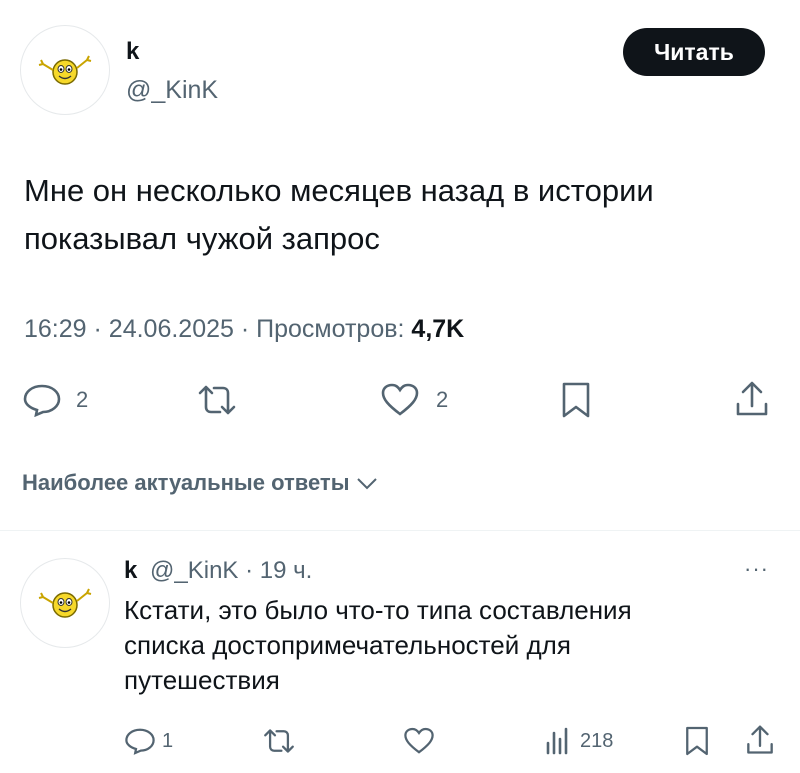 Image resolution: width=800 pixels, height=773 pixels. I want to click on follow-button: Читать, so click(694, 52).